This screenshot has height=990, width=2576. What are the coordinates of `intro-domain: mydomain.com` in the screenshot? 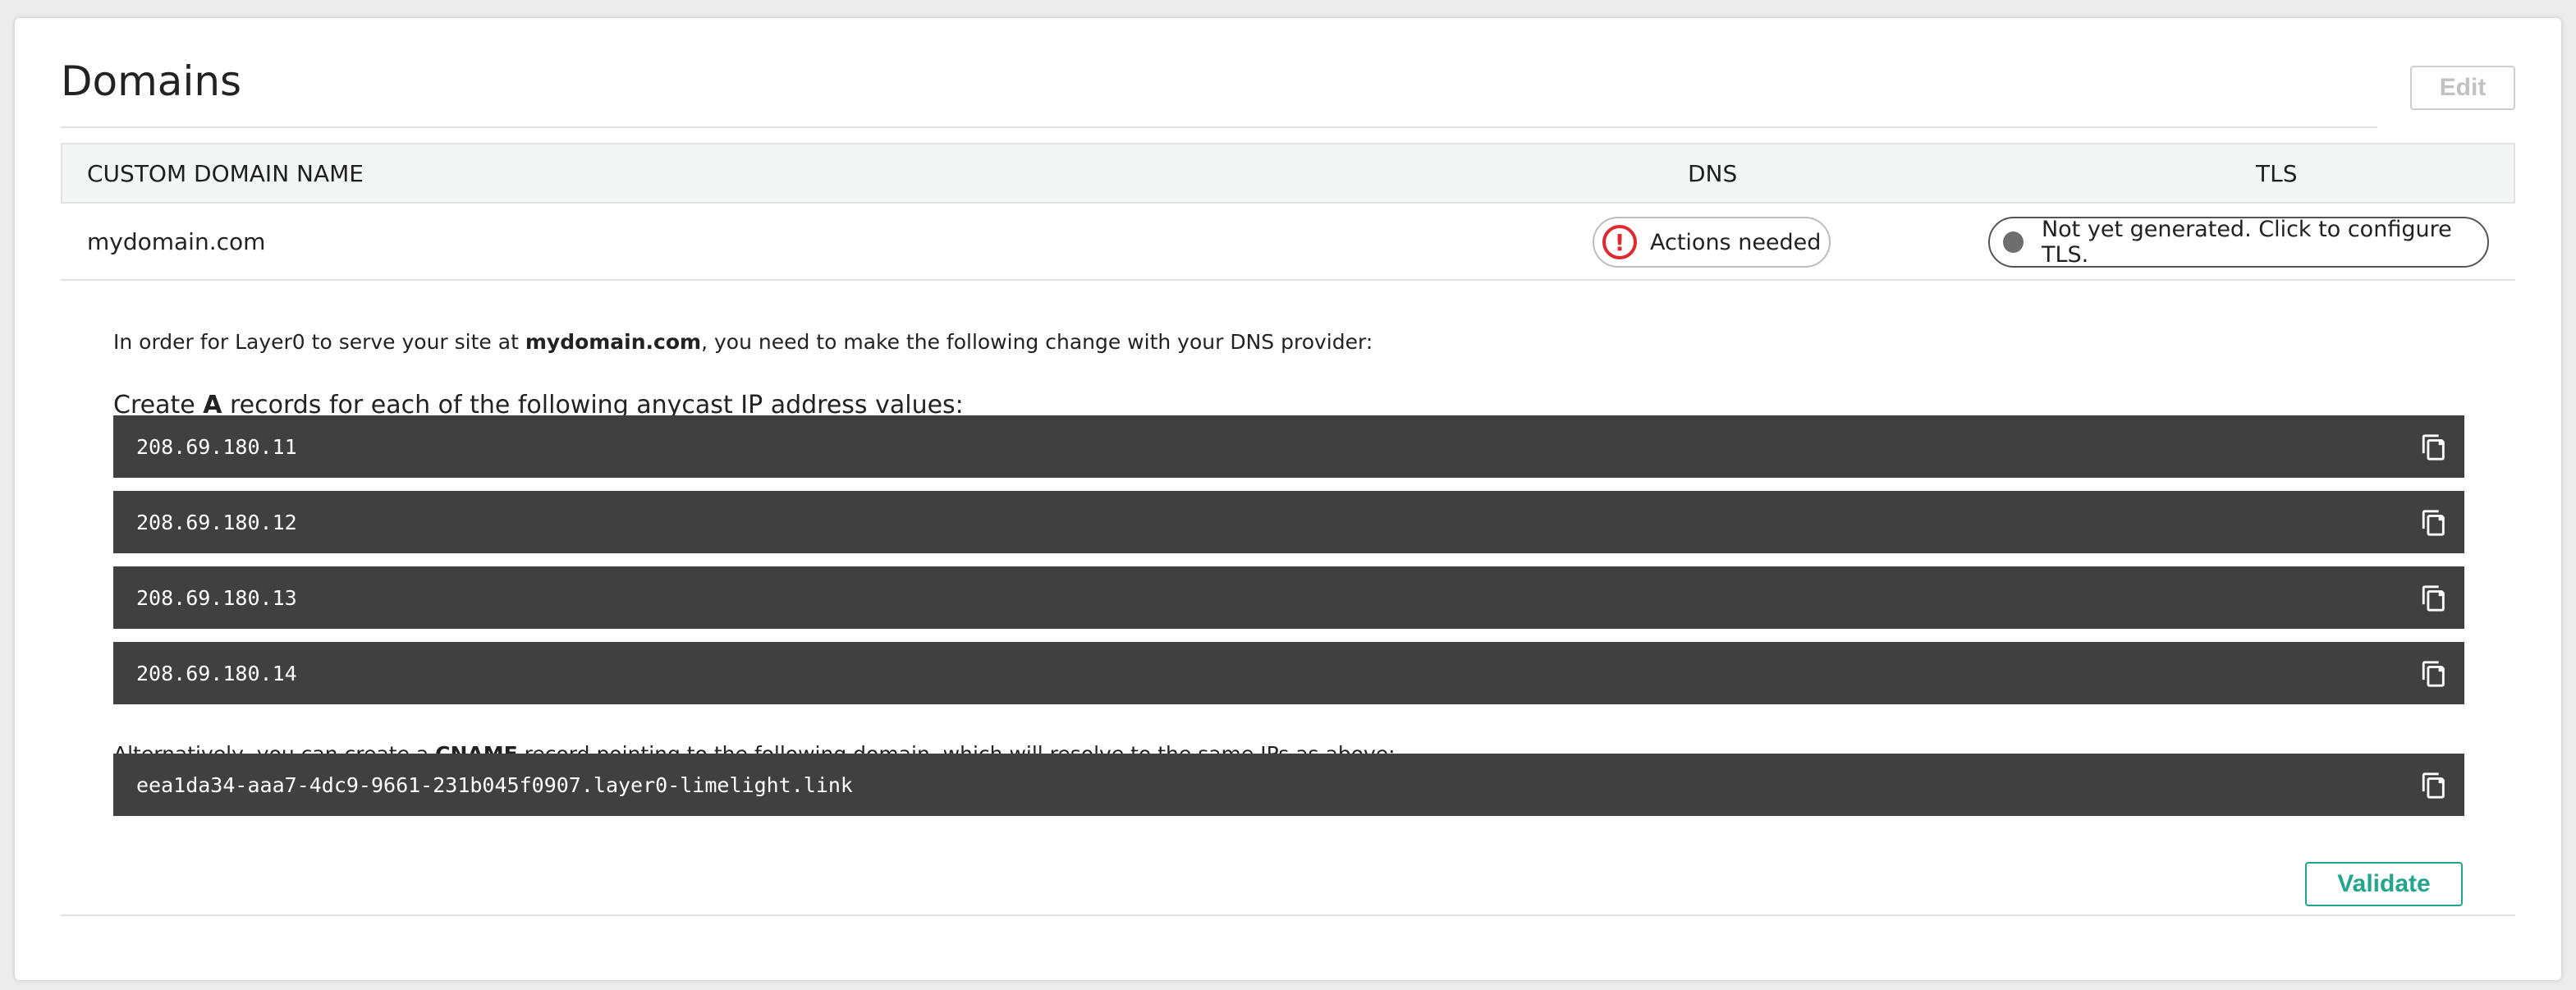 It's located at (614, 342).